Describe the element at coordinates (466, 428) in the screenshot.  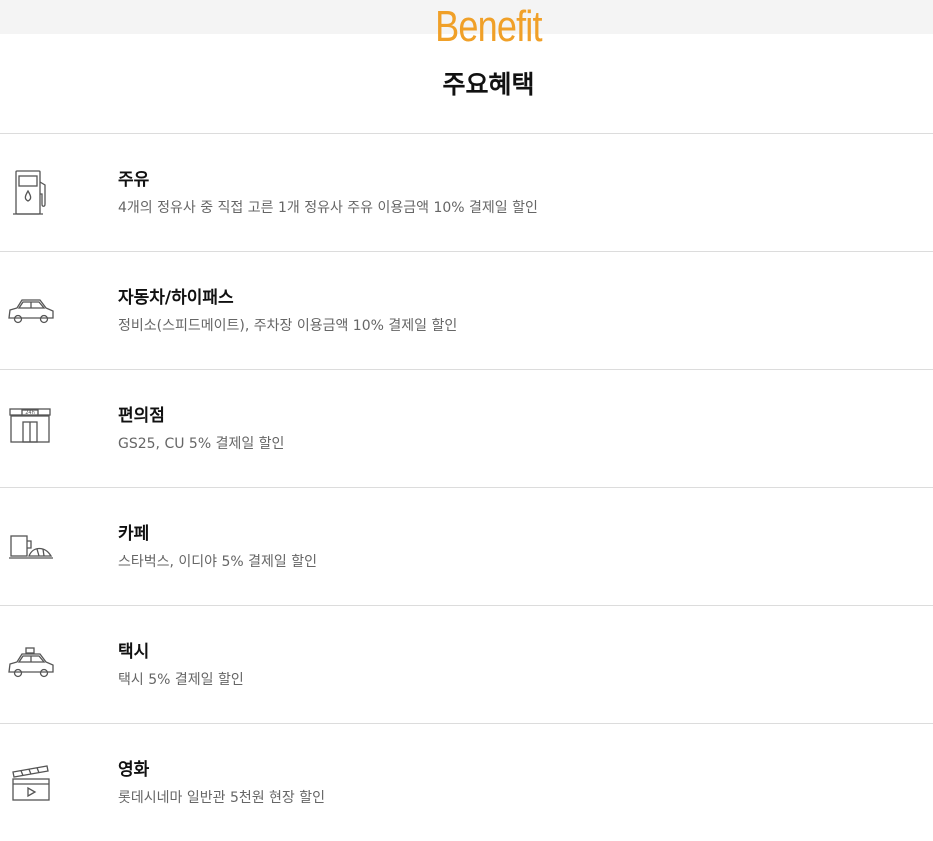
I see `benefit-item-convenience-store: 24h 편의점 GS25, CU 5% 결제일 할인` at that location.